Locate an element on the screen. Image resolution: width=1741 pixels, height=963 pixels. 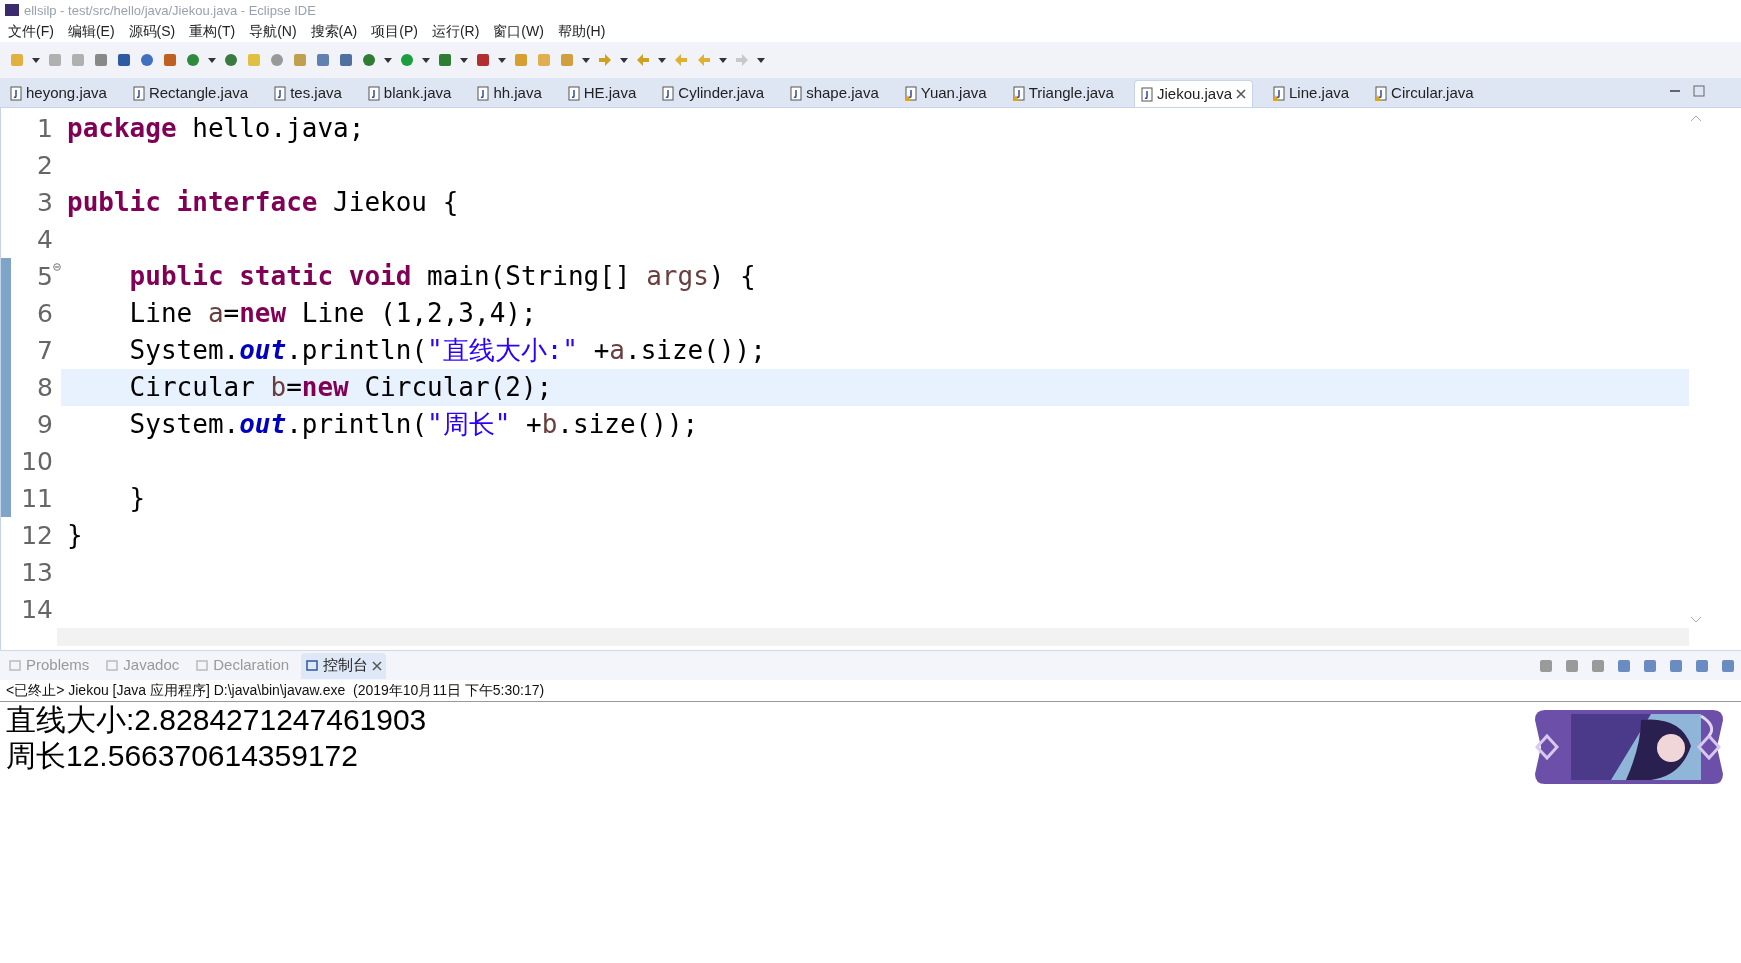
line-number: 5 is located at coordinates (45, 276).